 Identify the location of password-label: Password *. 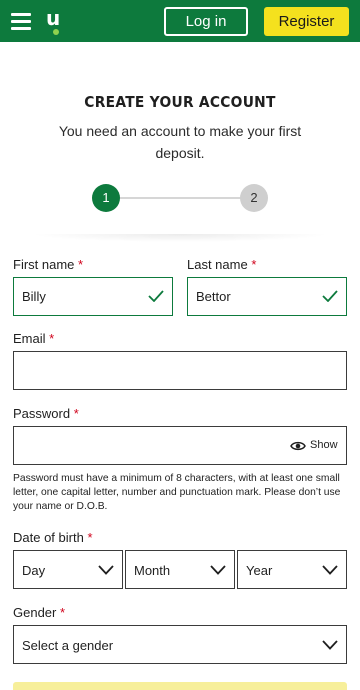
(46, 413).